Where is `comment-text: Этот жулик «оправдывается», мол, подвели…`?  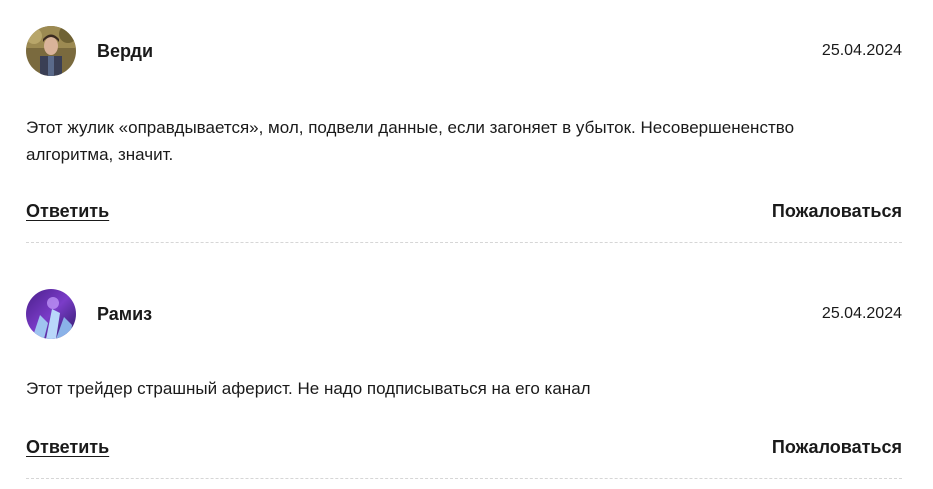 comment-text: Этот жулик «оправдывается», мол, подвели… is located at coordinates (410, 141).